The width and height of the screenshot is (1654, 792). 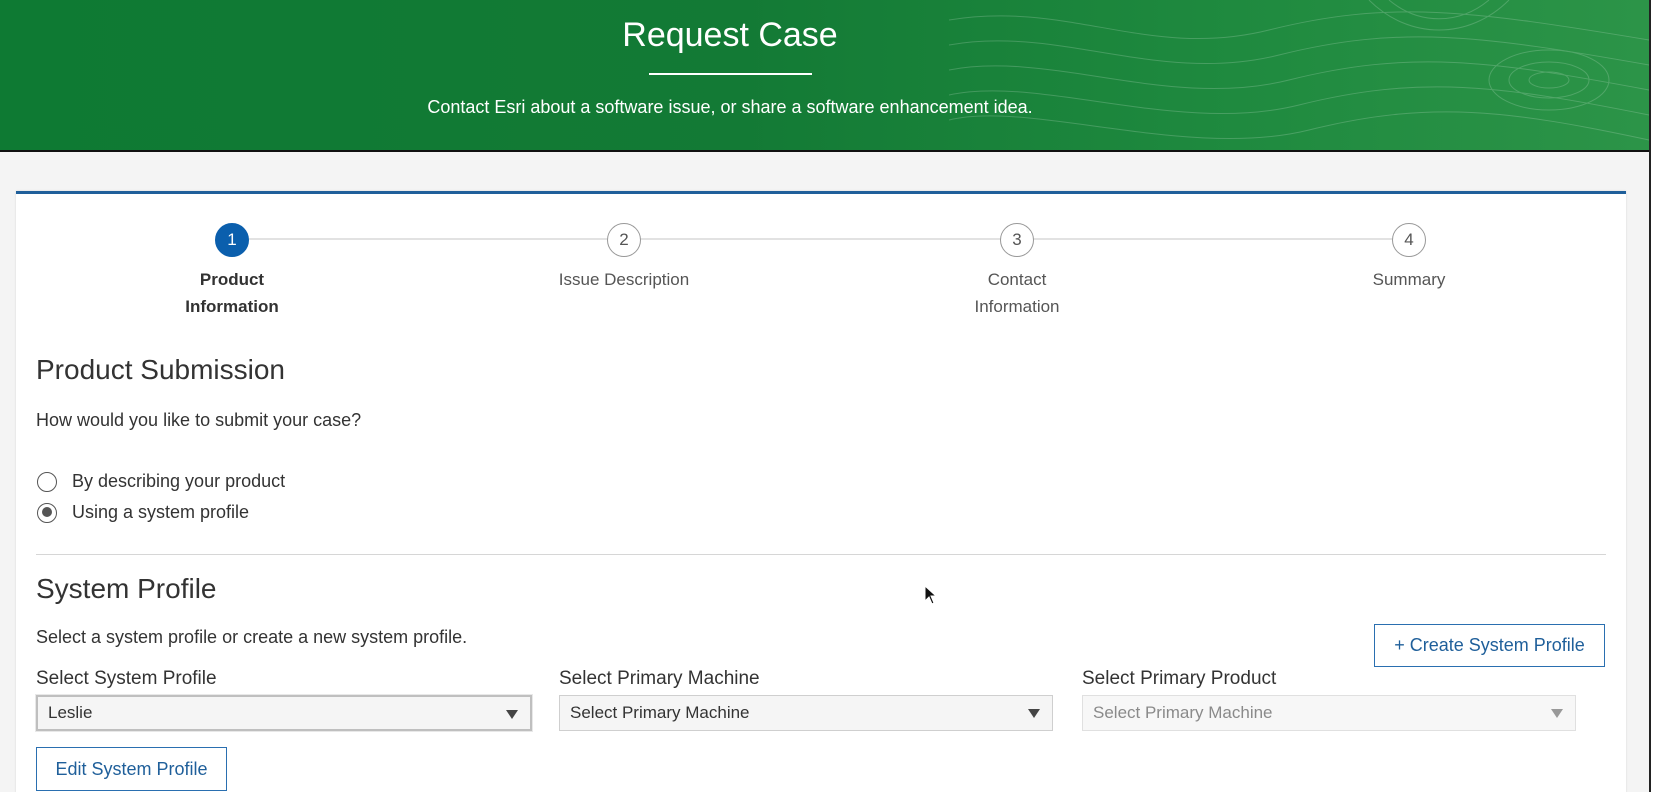 I want to click on select-value: Leslie, so click(x=70, y=712).